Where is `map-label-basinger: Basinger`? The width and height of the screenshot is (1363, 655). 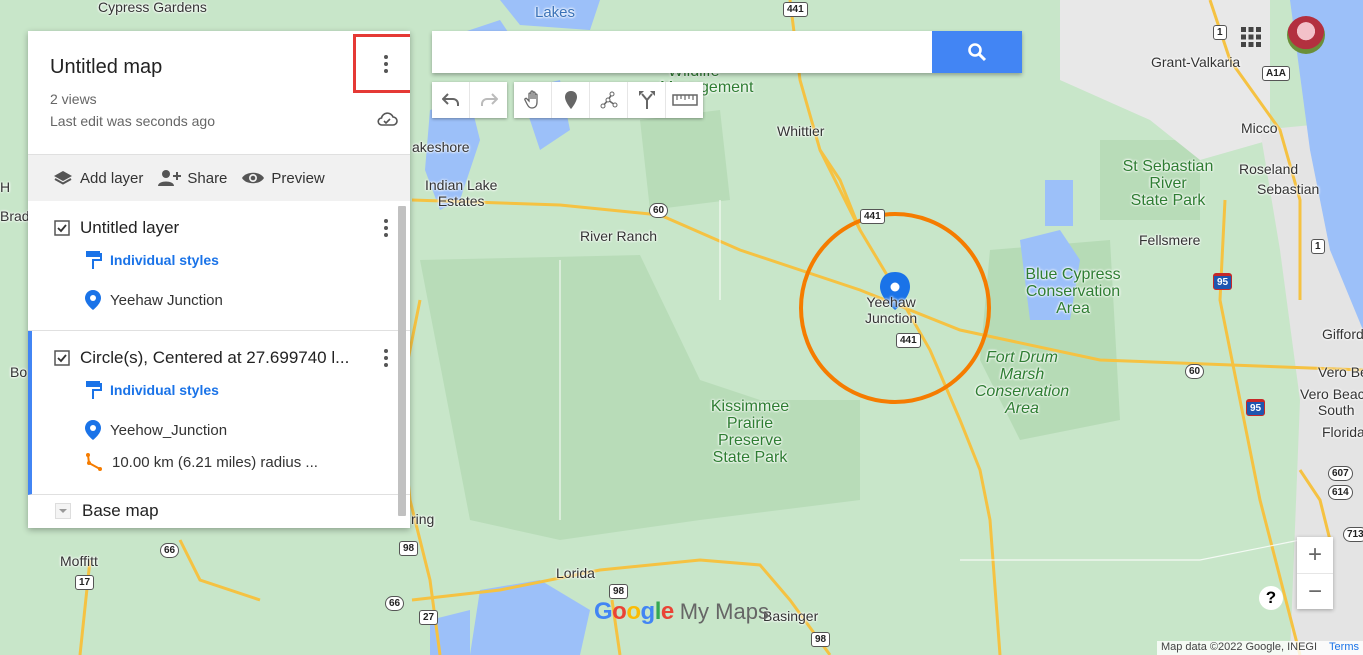 map-label-basinger: Basinger is located at coordinates (791, 616).